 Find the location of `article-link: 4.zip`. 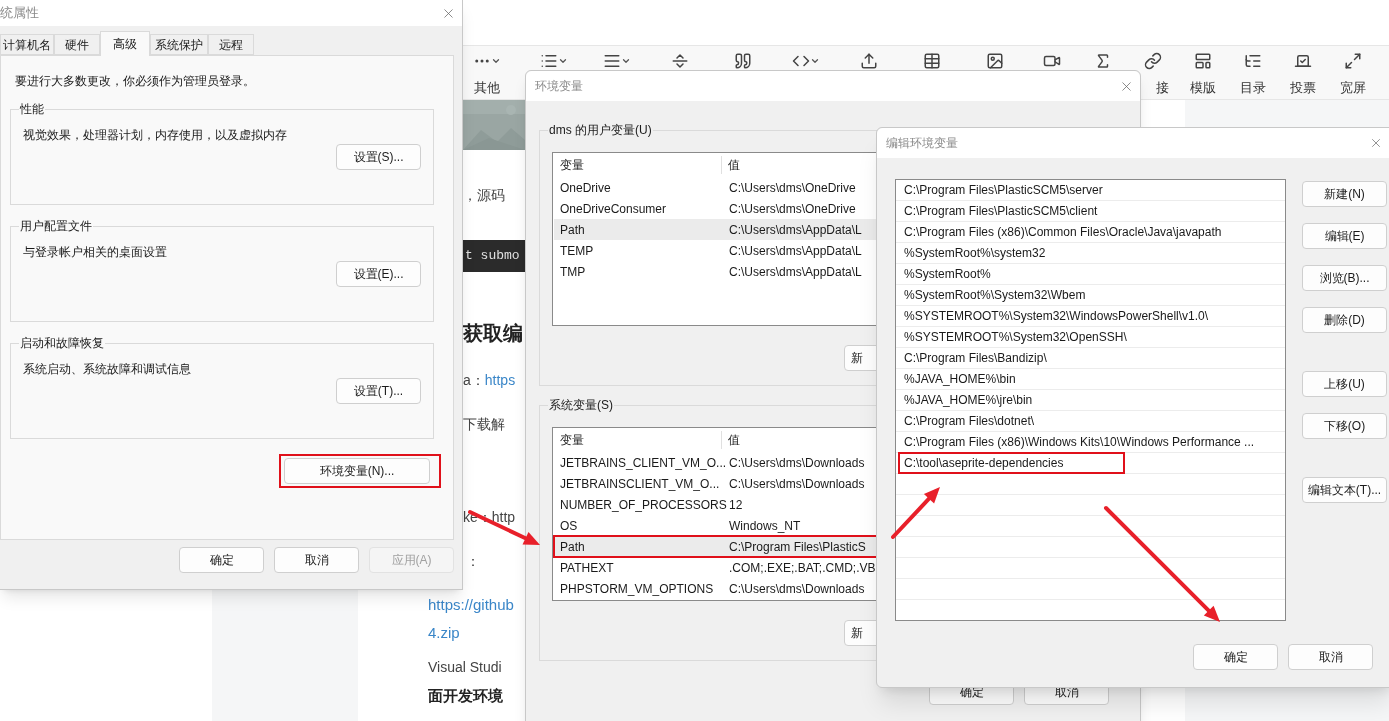

article-link: 4.zip is located at coordinates (444, 633).